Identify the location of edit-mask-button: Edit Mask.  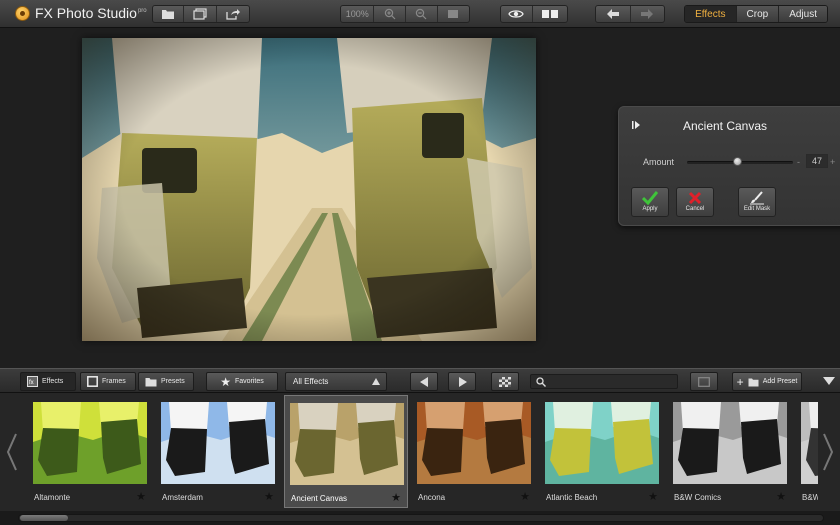
(757, 202).